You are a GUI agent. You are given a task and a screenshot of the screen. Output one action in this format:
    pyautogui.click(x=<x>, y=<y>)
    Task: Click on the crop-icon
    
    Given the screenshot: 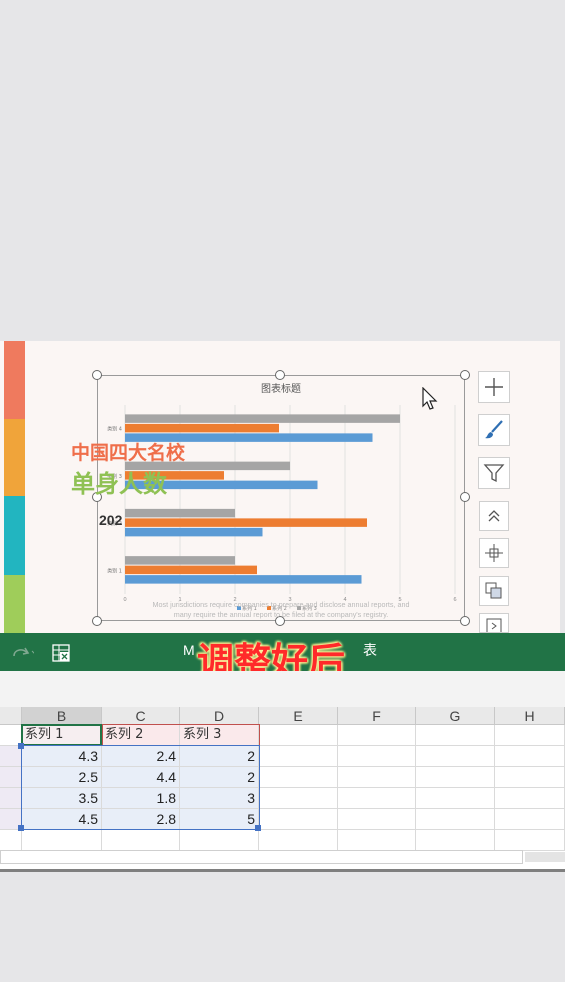 What is the action you would take?
    pyautogui.click(x=494, y=553)
    